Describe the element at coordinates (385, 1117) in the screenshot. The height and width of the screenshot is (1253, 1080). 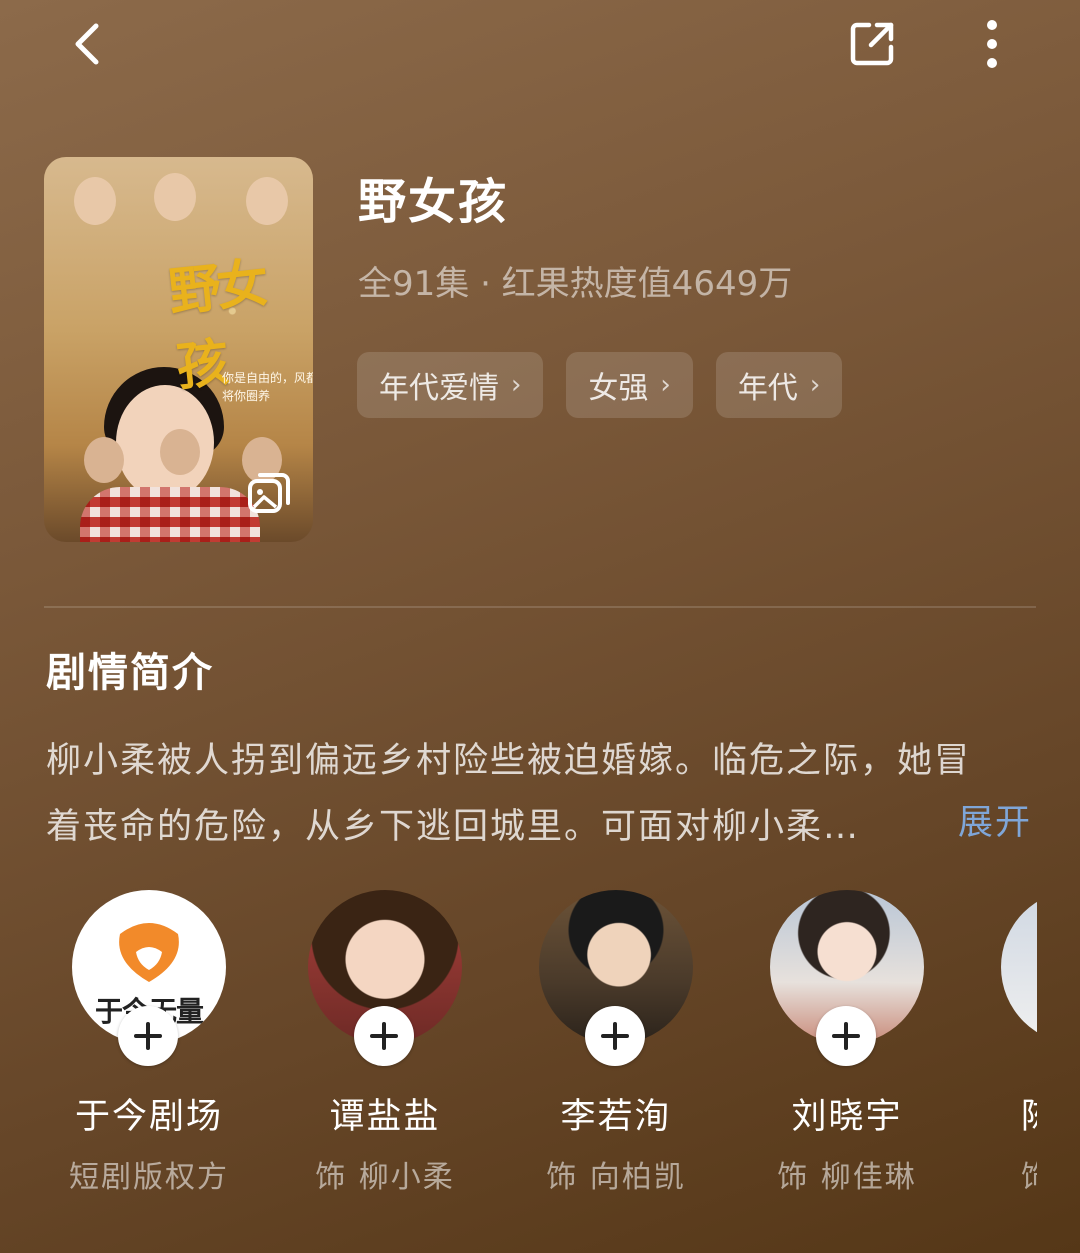
I see `cast-name: 谭盐盐` at that location.